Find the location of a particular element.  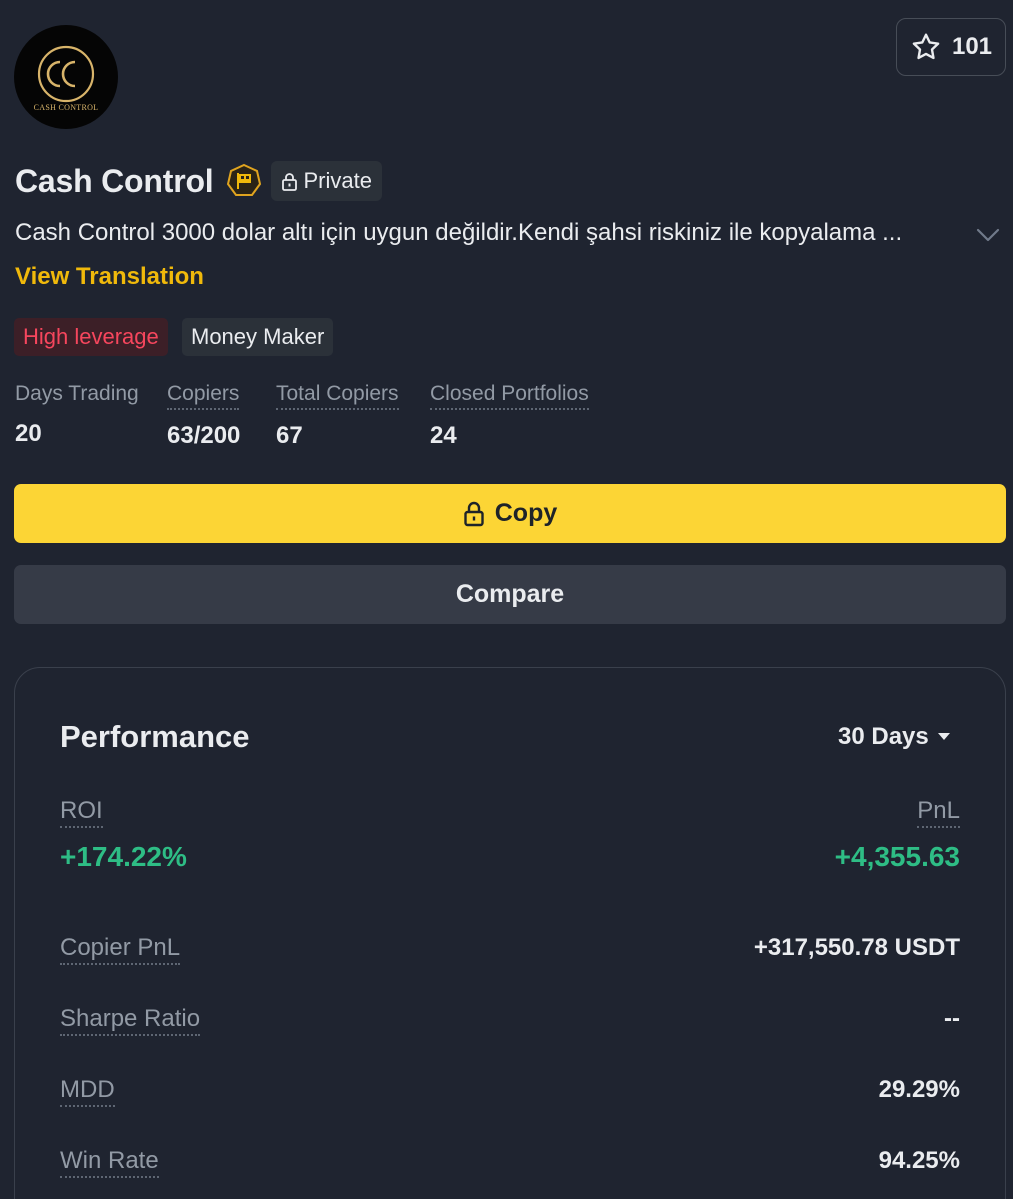

stat-days-trading: Days Trading 20 is located at coordinates (77, 414).